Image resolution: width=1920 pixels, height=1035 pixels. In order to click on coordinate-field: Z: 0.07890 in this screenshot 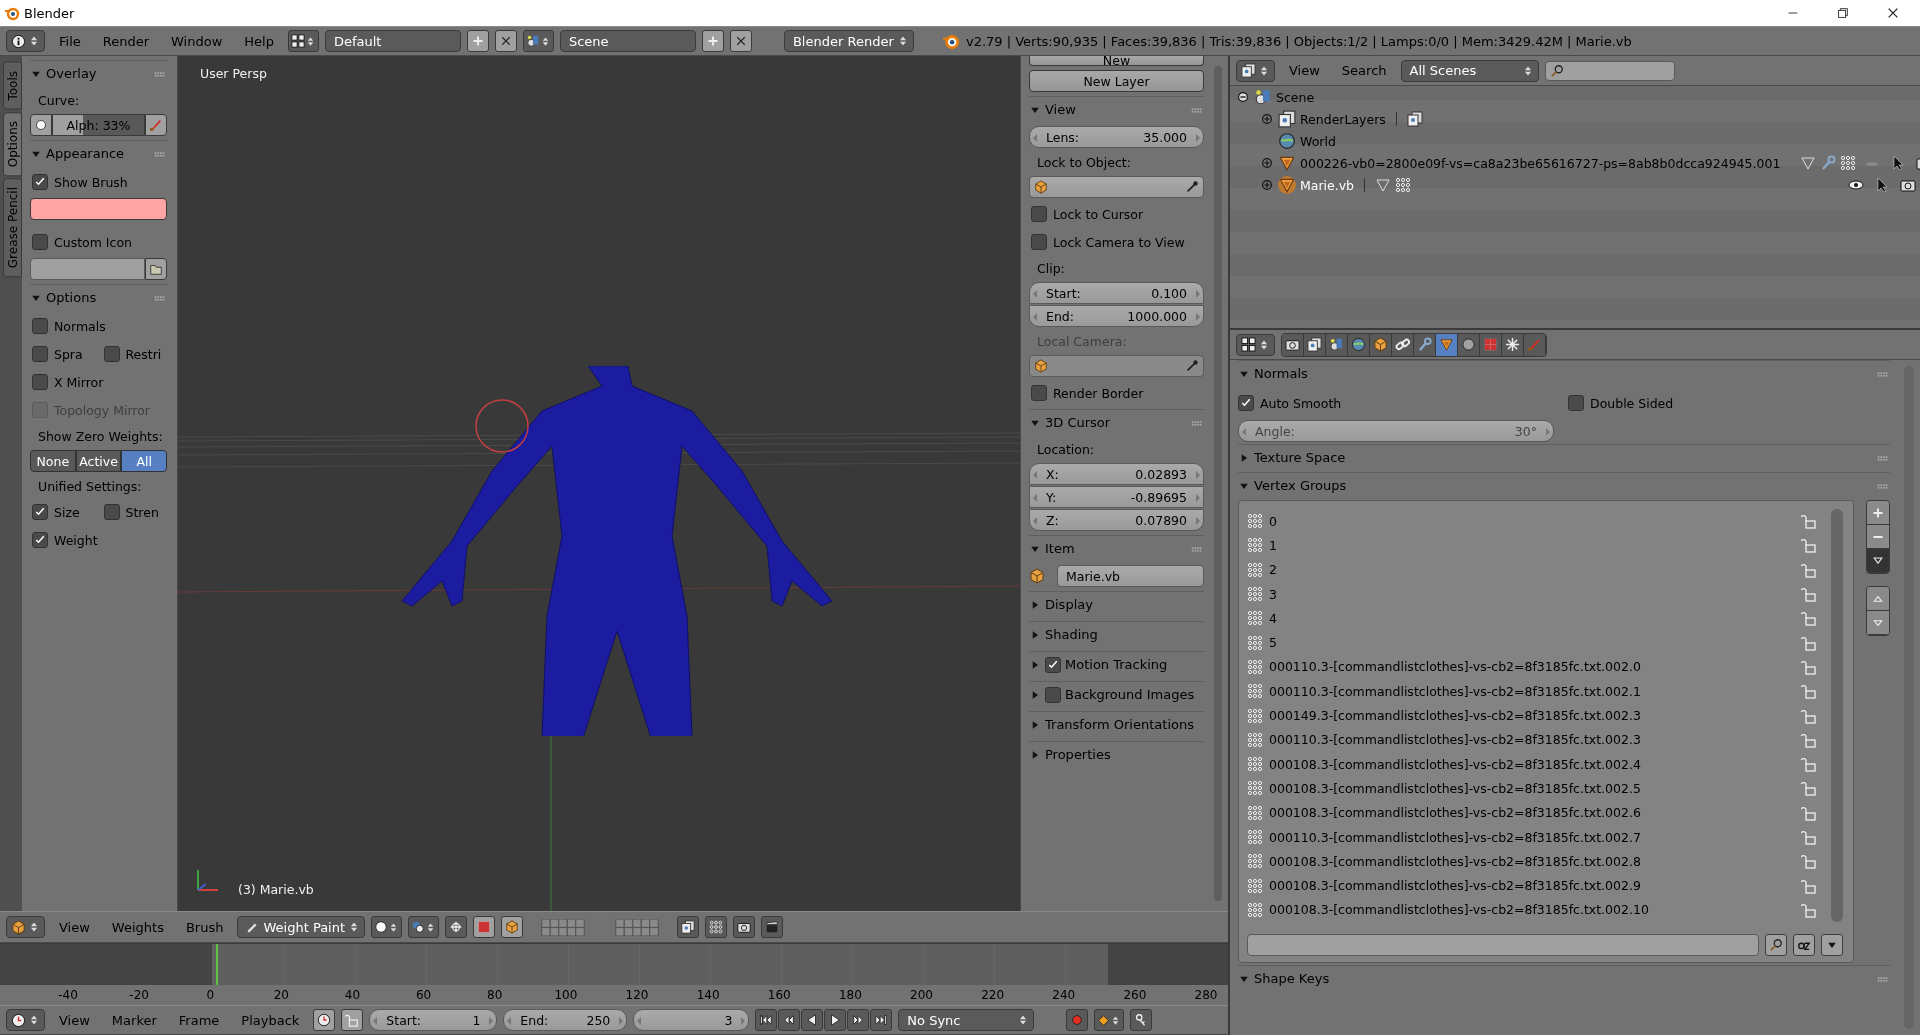, I will do `click(1116, 520)`.